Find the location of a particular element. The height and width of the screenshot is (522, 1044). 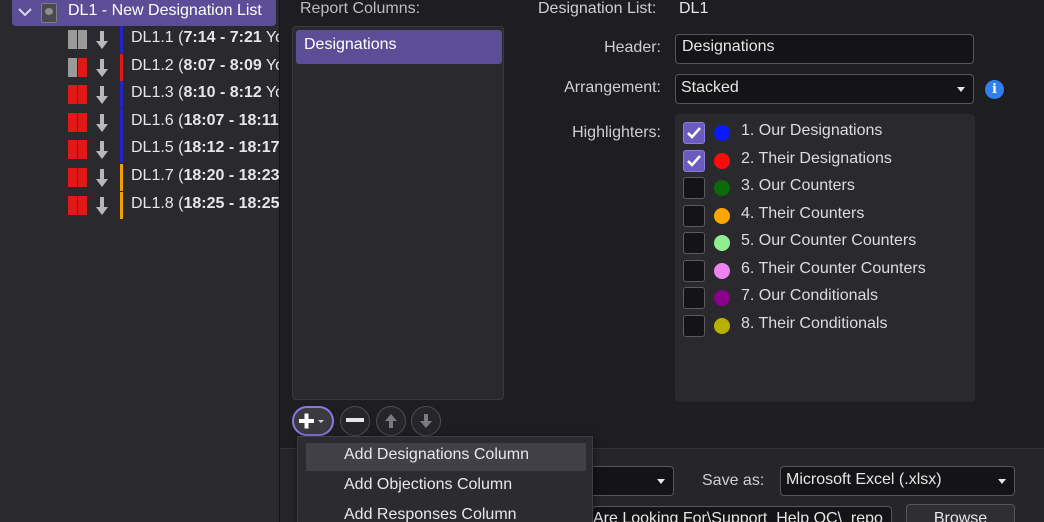

highlighter-item: 5. Our Counter Counters is located at coordinates (828, 243).